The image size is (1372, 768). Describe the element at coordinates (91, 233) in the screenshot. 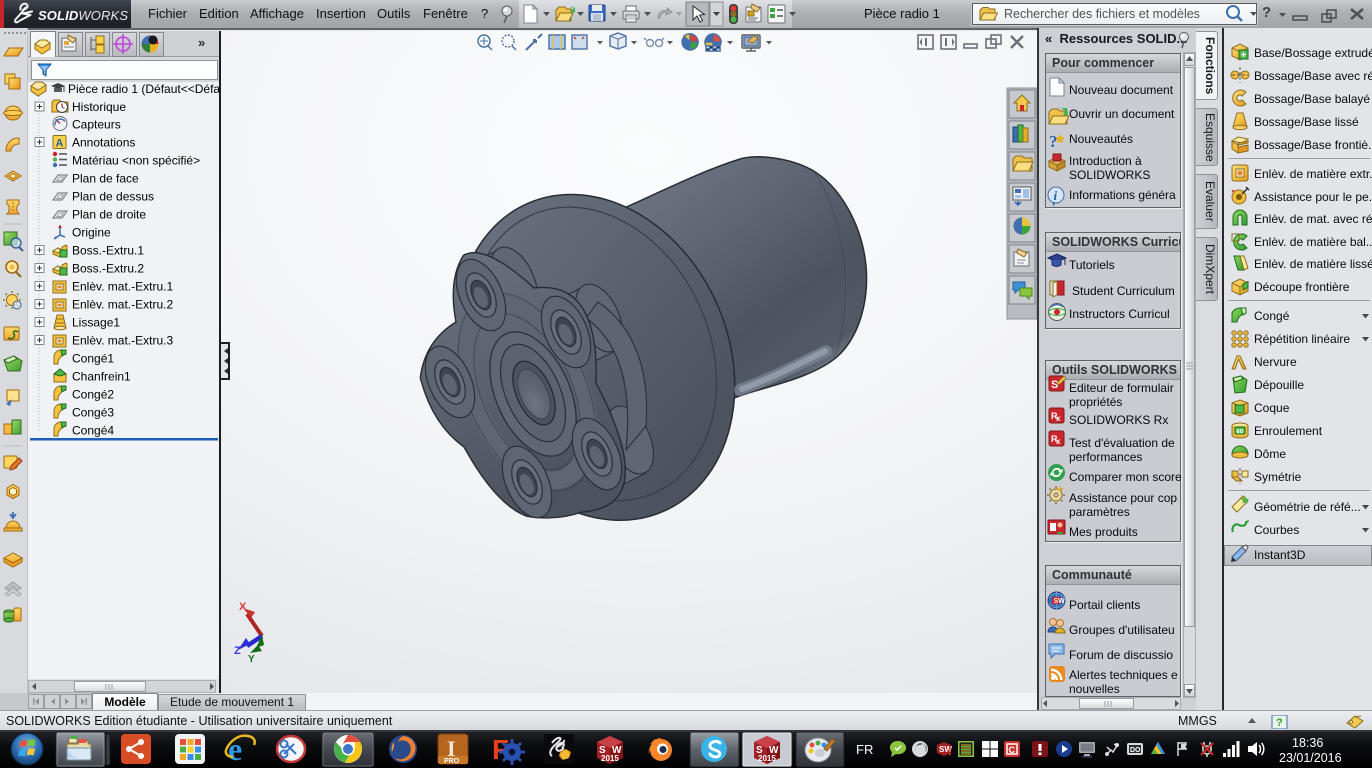

I see `svg-text: Origine` at that location.